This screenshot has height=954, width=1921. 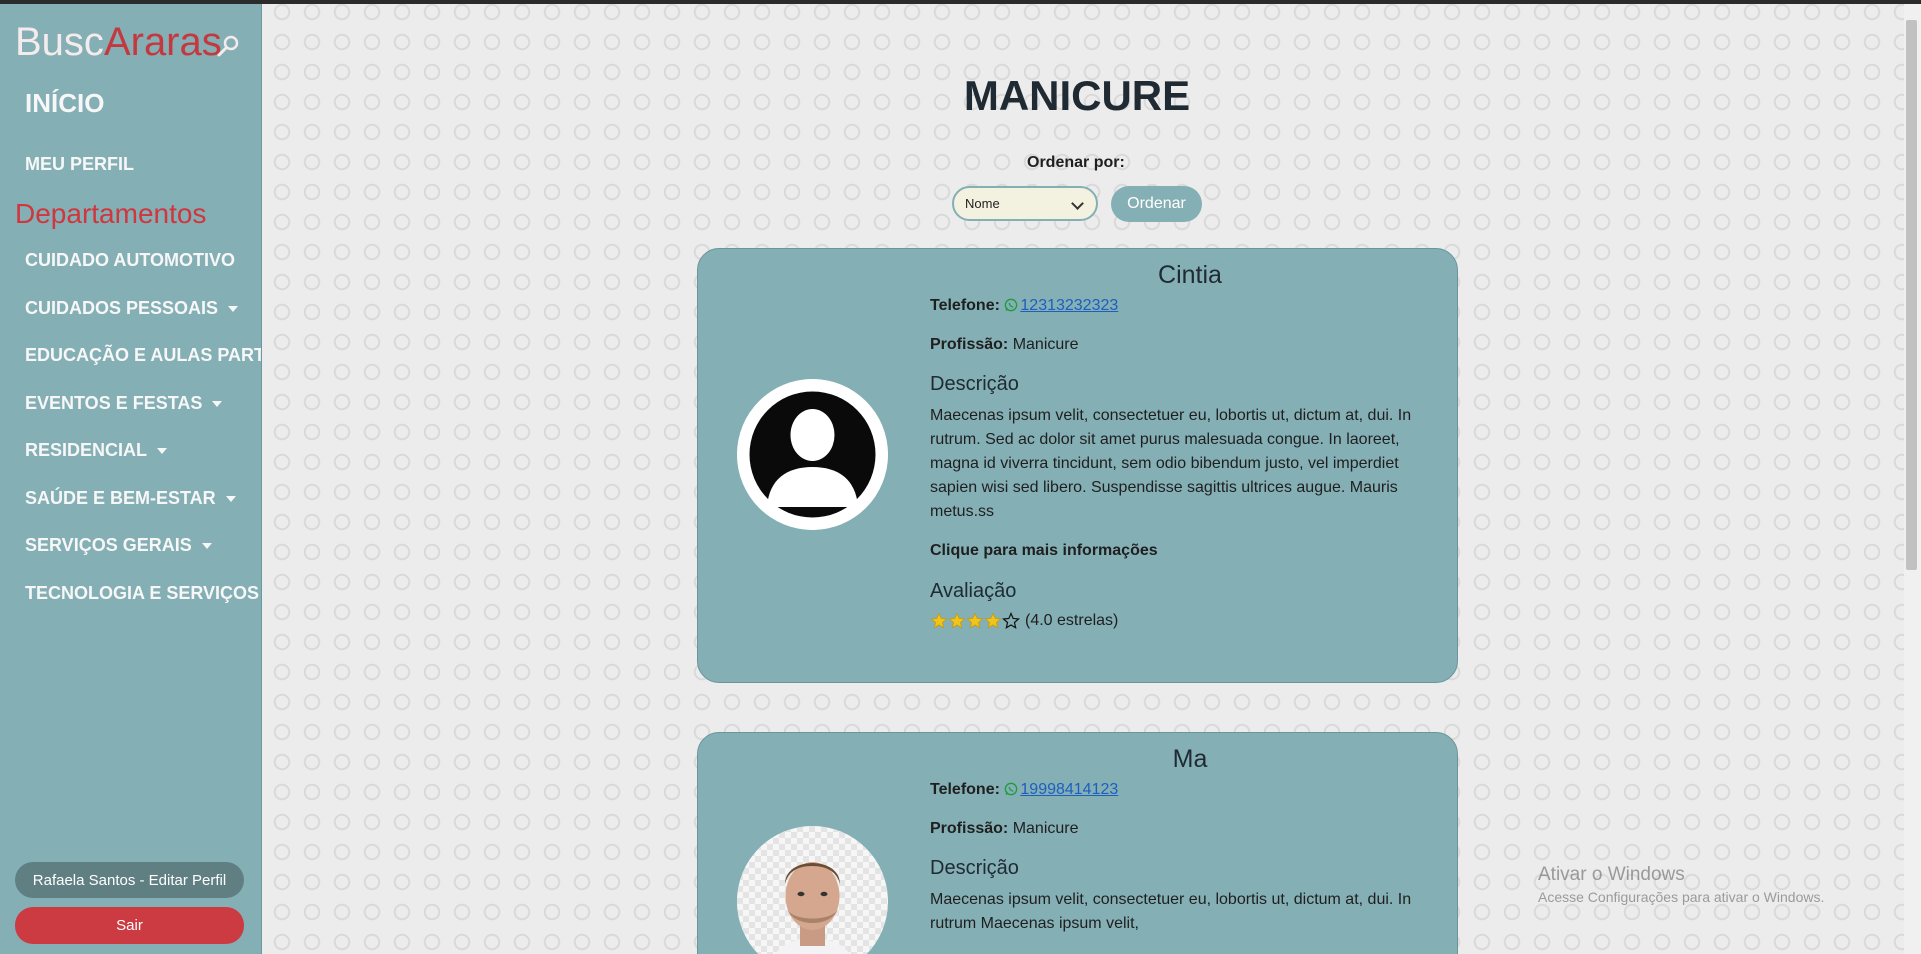 I want to click on order-by-select: Nome, so click(x=1025, y=203).